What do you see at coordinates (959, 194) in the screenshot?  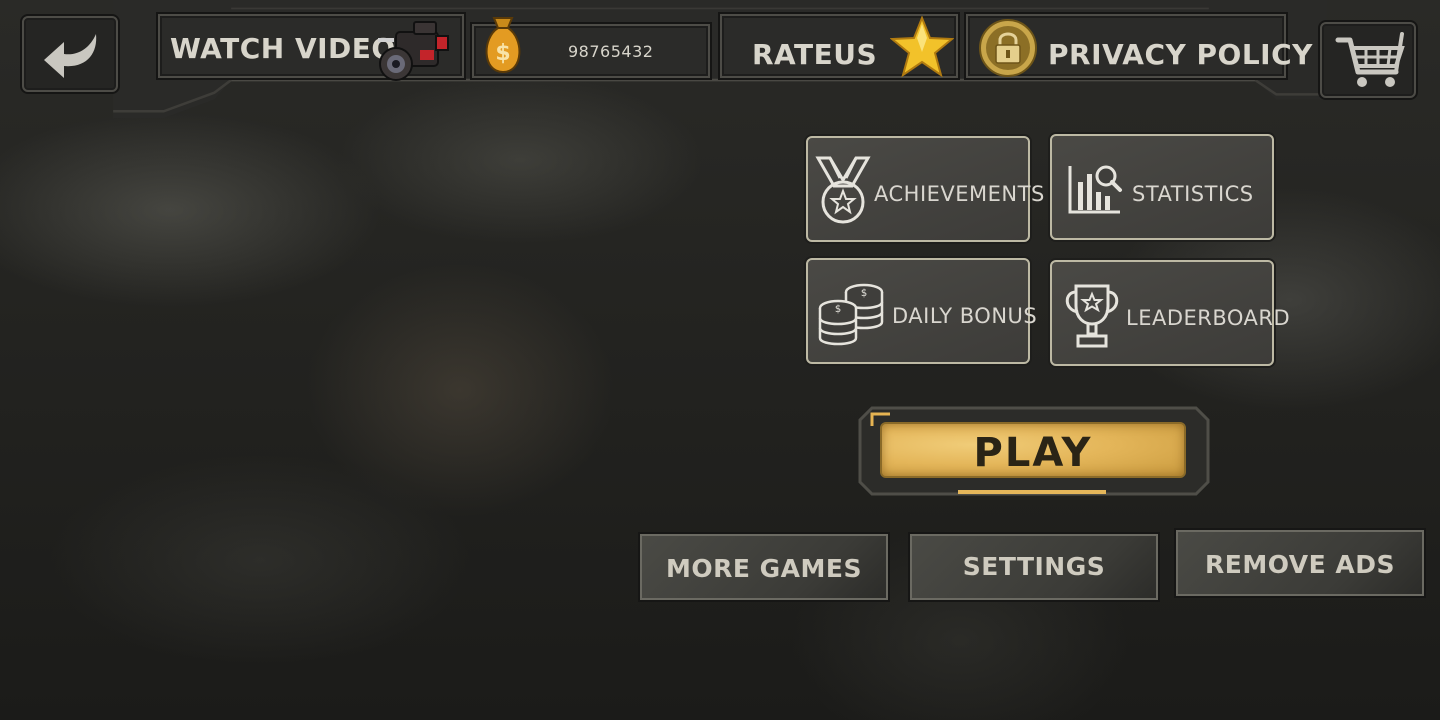 I see `achievements-label: ACHIEVEMENTS` at bounding box center [959, 194].